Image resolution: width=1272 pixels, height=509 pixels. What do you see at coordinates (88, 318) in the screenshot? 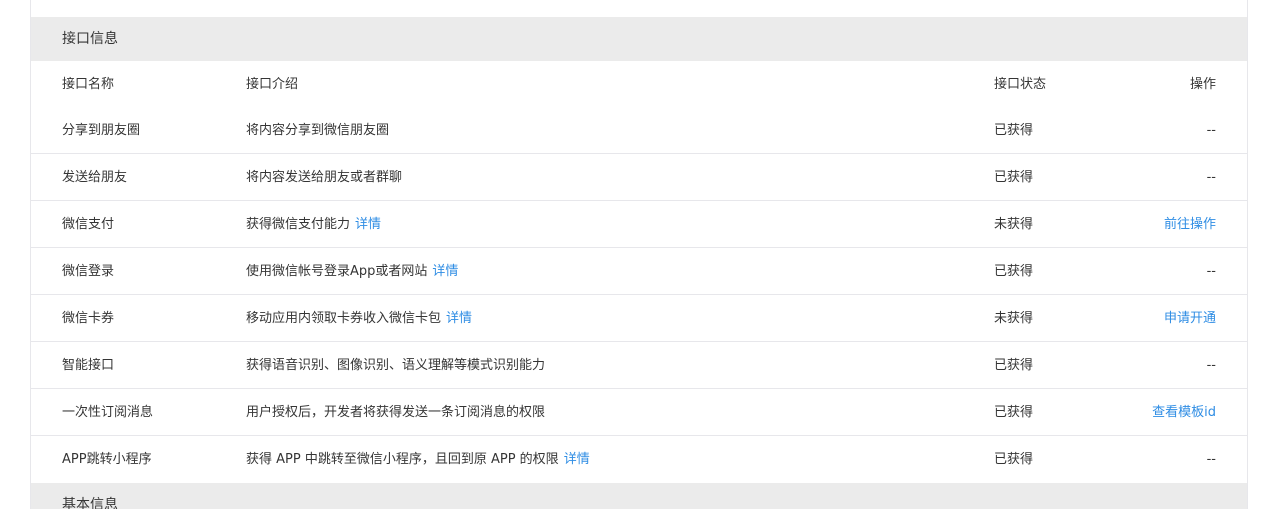
I see `api-name: 微信卡券` at bounding box center [88, 318].